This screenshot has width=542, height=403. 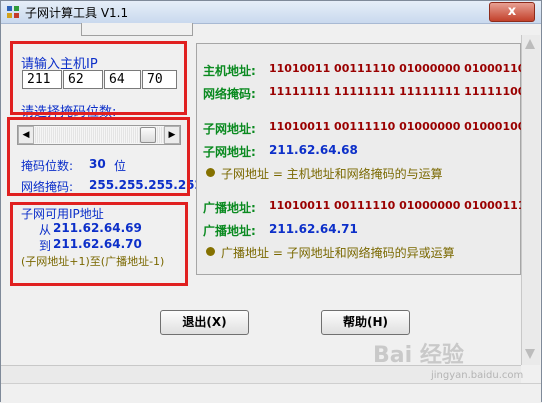 What do you see at coordinates (229, 94) in the screenshot?
I see `net-mask-binary-label: 网络掩码:` at bounding box center [229, 94].